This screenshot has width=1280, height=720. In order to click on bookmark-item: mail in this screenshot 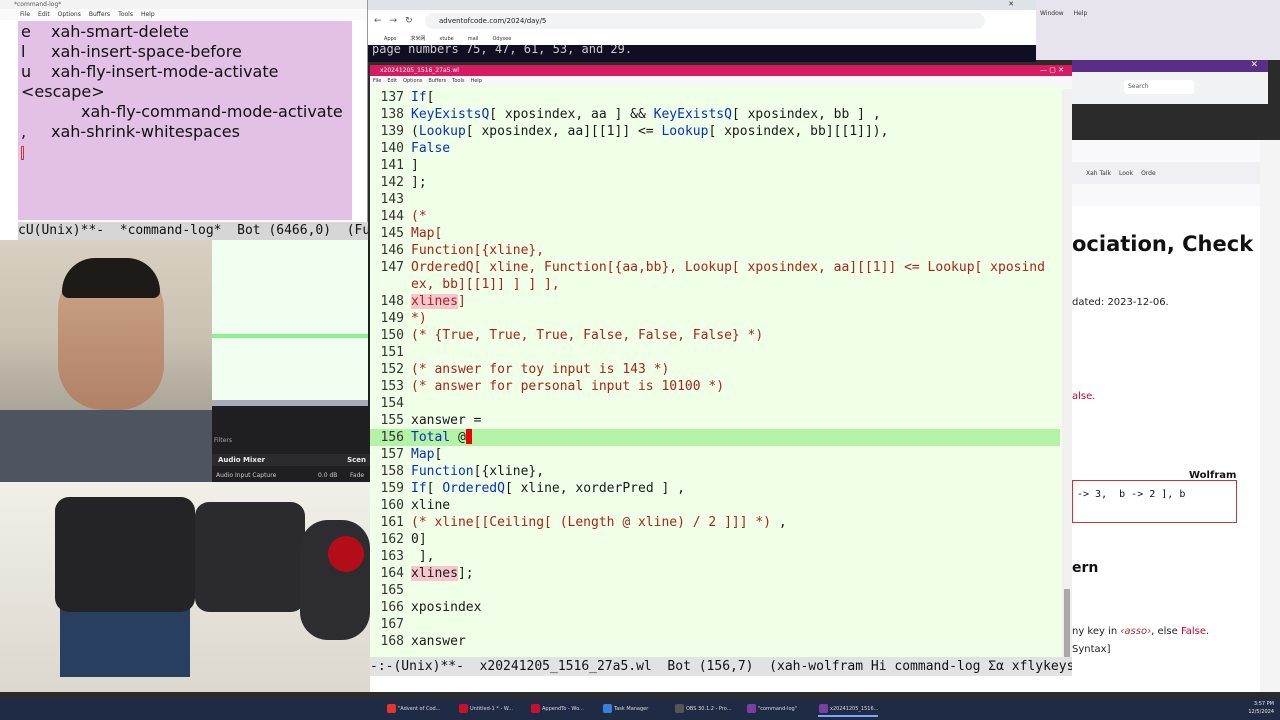, I will do `click(473, 39)`.